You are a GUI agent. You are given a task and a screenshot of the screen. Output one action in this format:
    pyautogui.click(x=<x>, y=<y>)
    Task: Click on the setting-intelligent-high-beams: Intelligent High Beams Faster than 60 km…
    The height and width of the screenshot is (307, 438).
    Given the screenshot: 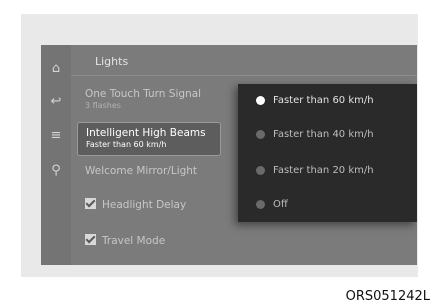 What is the action you would take?
    pyautogui.click(x=149, y=139)
    